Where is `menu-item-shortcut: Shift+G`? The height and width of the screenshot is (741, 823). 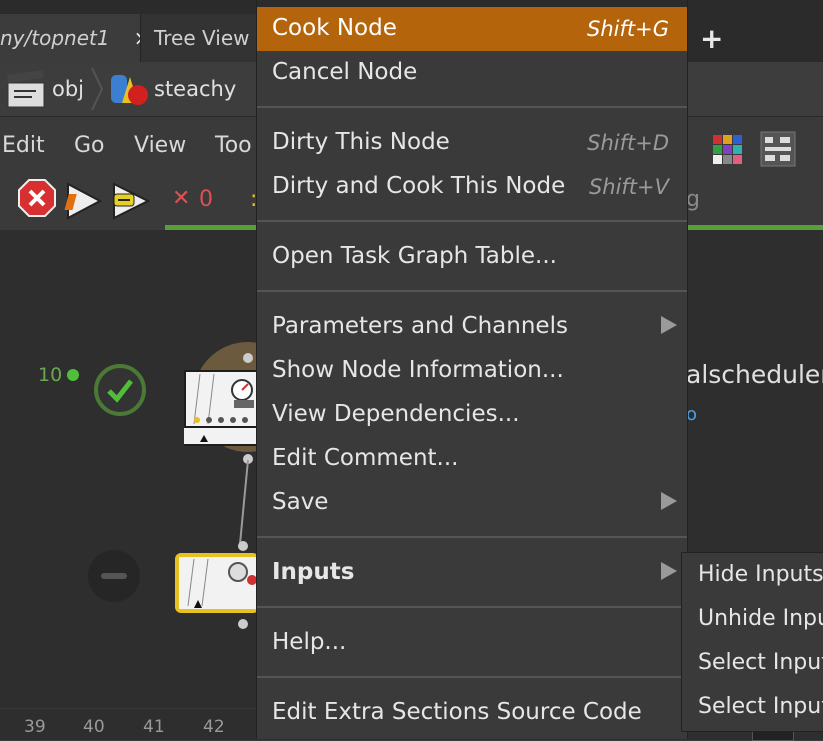
menu-item-shortcut: Shift+G is located at coordinates (628, 29).